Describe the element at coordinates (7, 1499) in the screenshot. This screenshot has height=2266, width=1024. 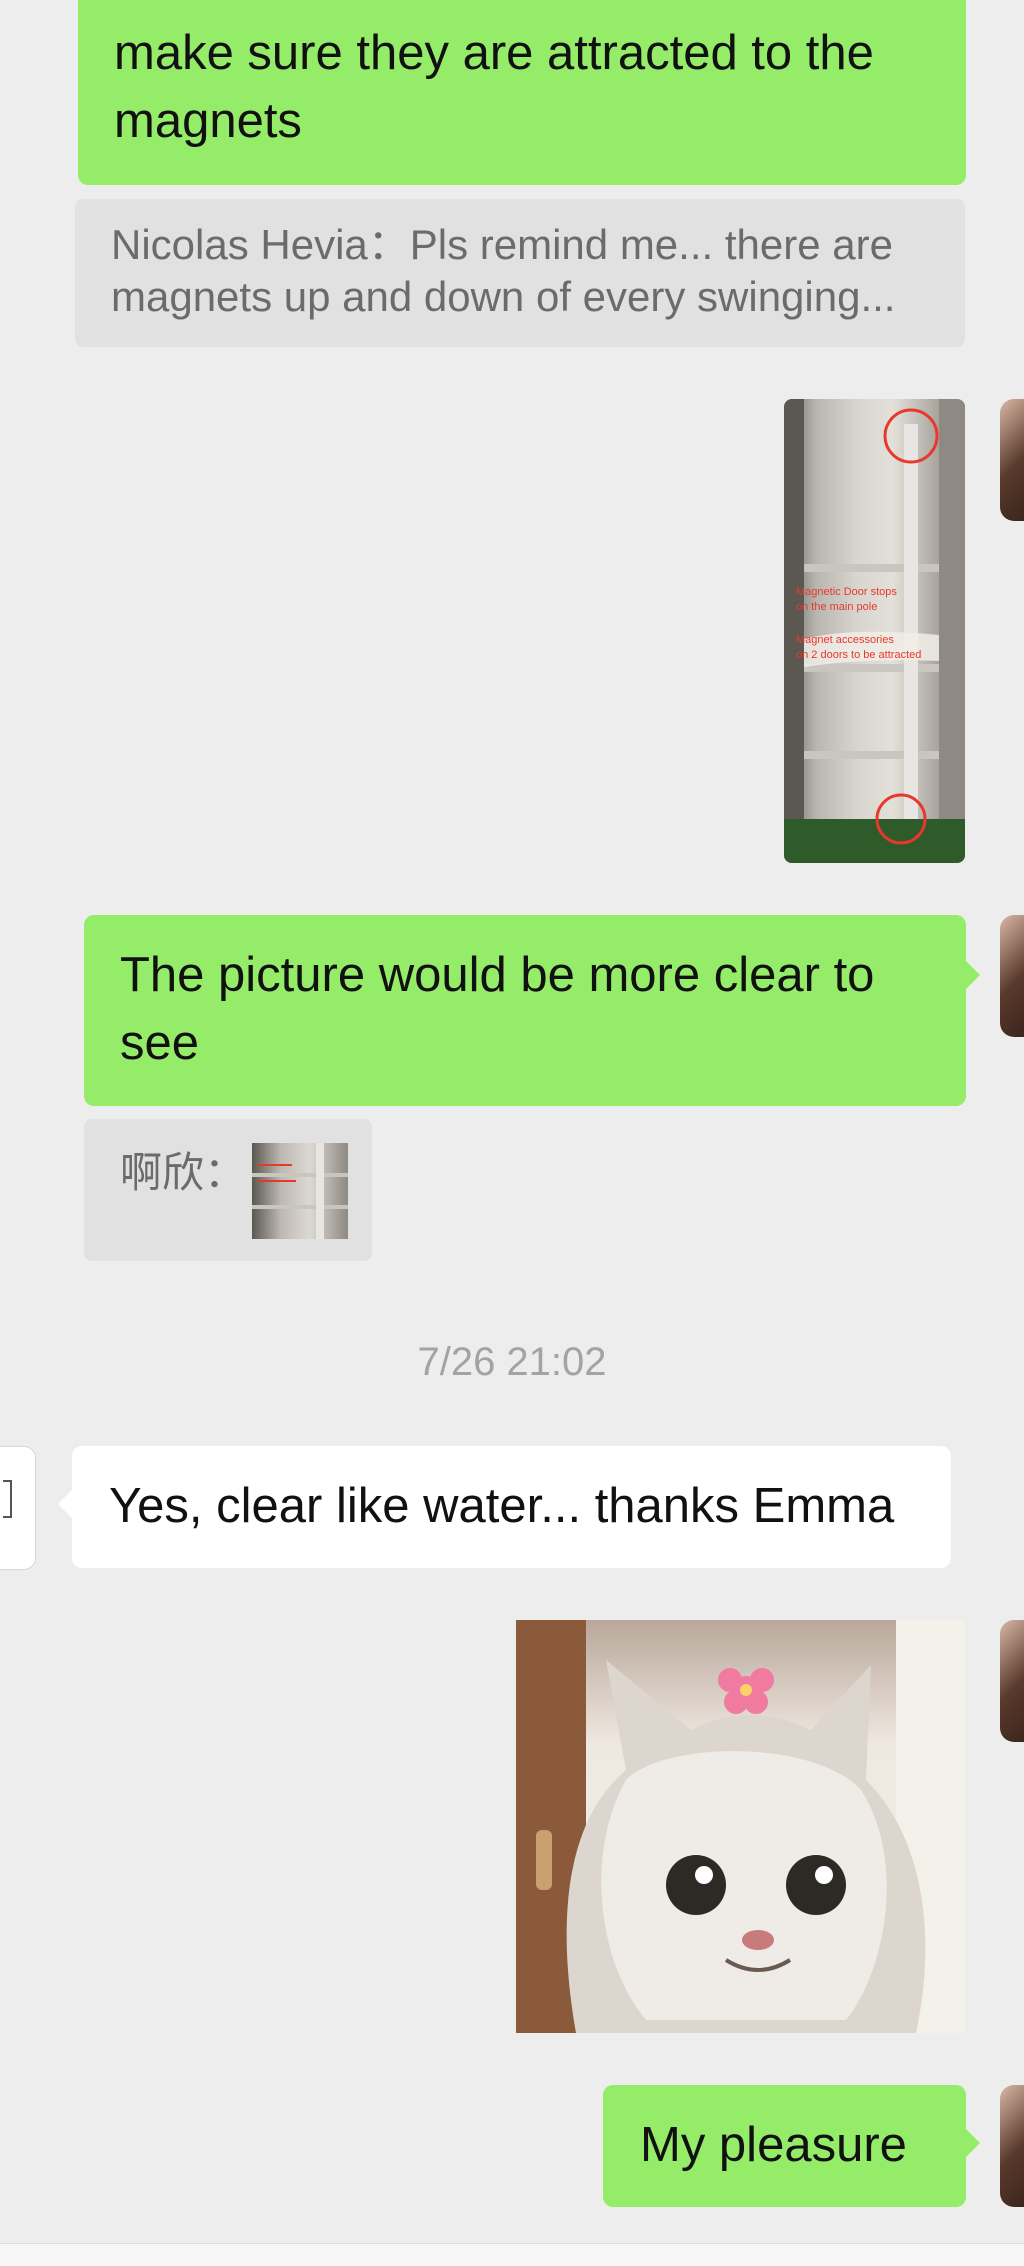
I see `document-icon` at that location.